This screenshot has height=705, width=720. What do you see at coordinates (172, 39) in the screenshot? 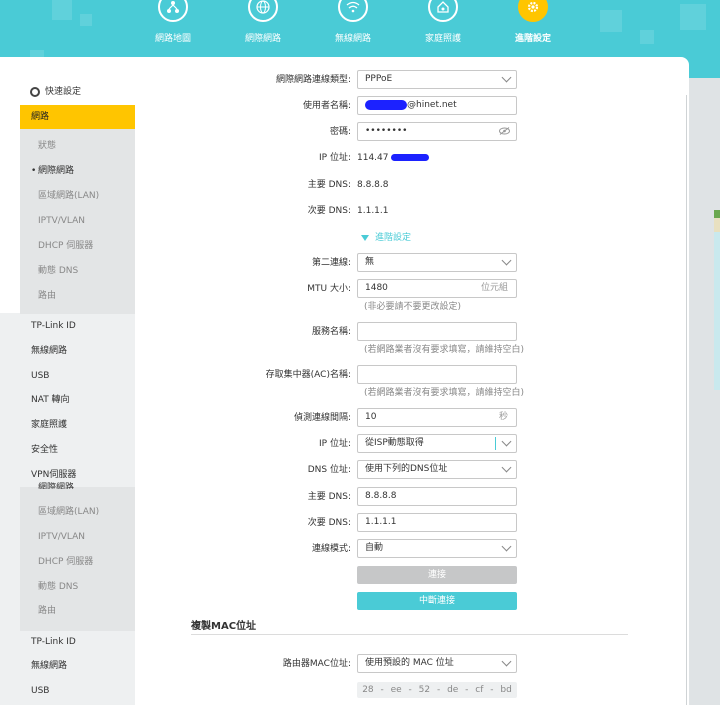
I see `nav-label: 網路地圖` at bounding box center [172, 39].